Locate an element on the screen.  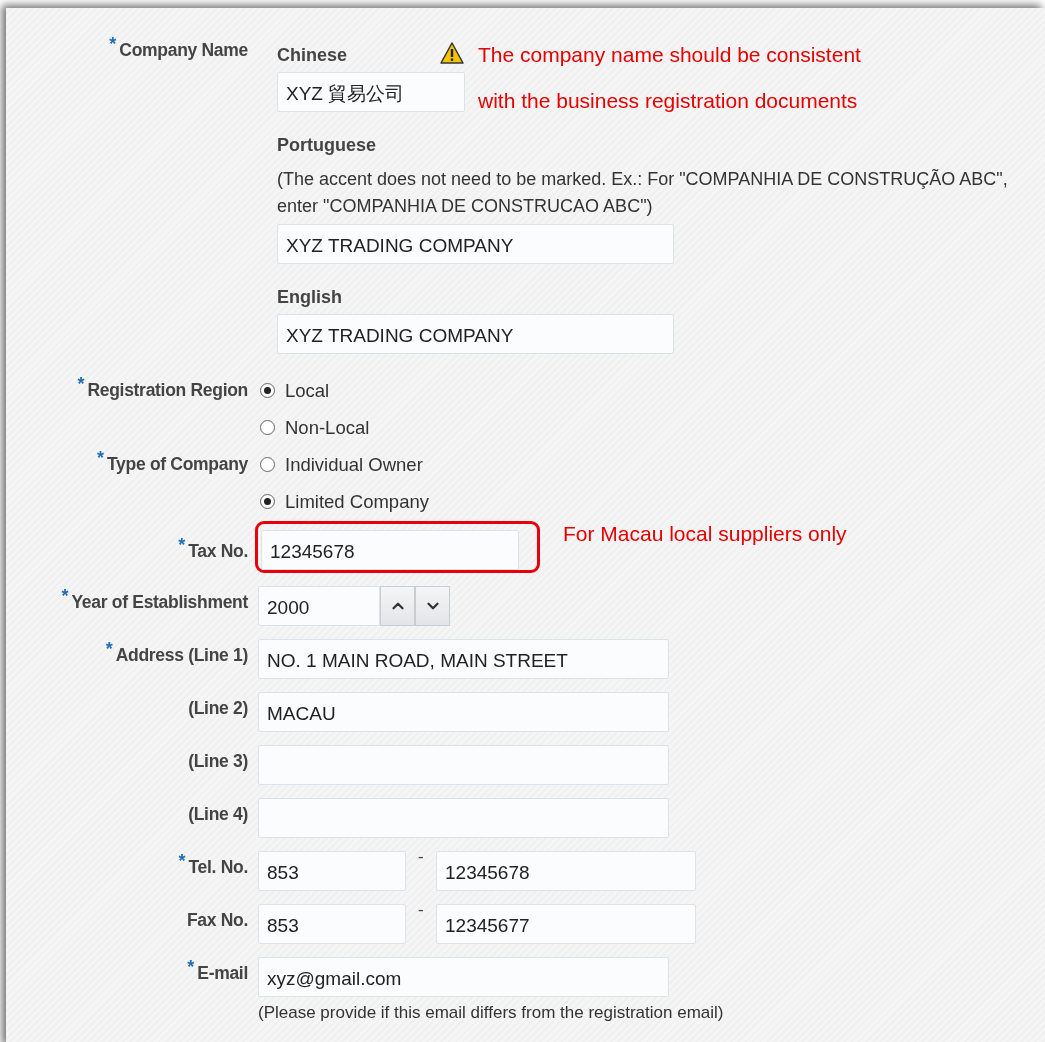
field-label: Tel. No. is located at coordinates (218, 867).